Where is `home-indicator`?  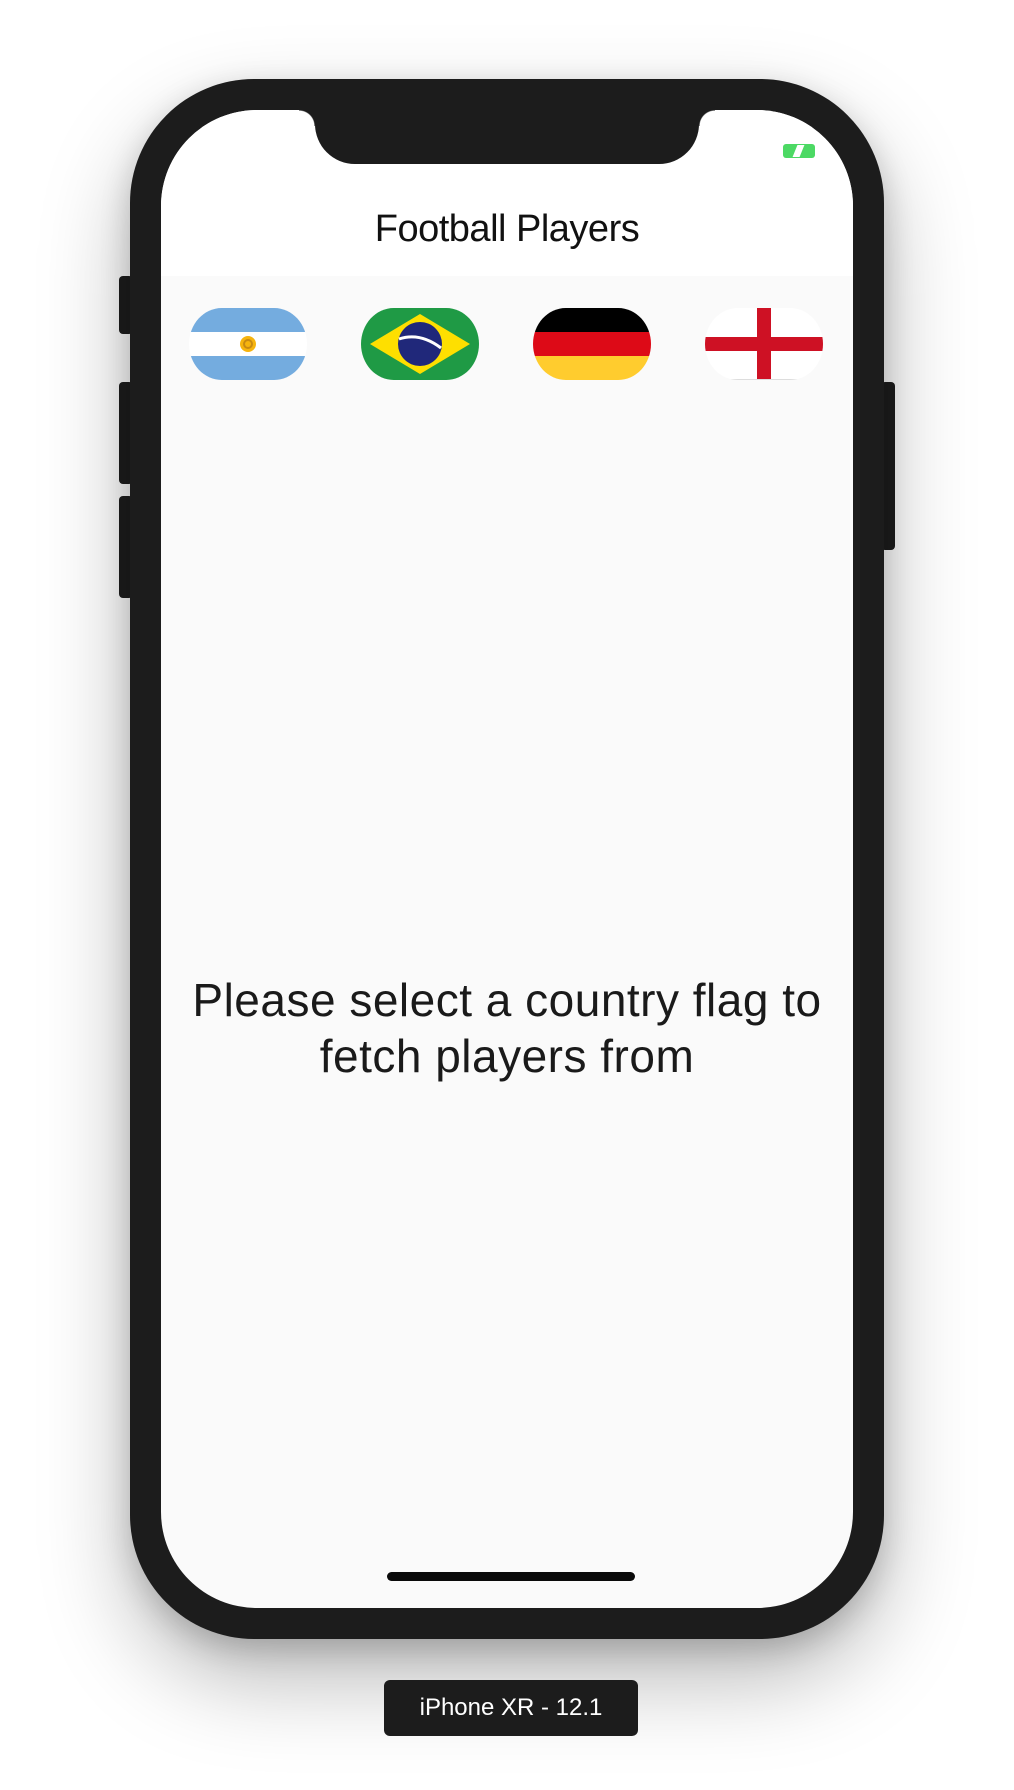 home-indicator is located at coordinates (511, 1576).